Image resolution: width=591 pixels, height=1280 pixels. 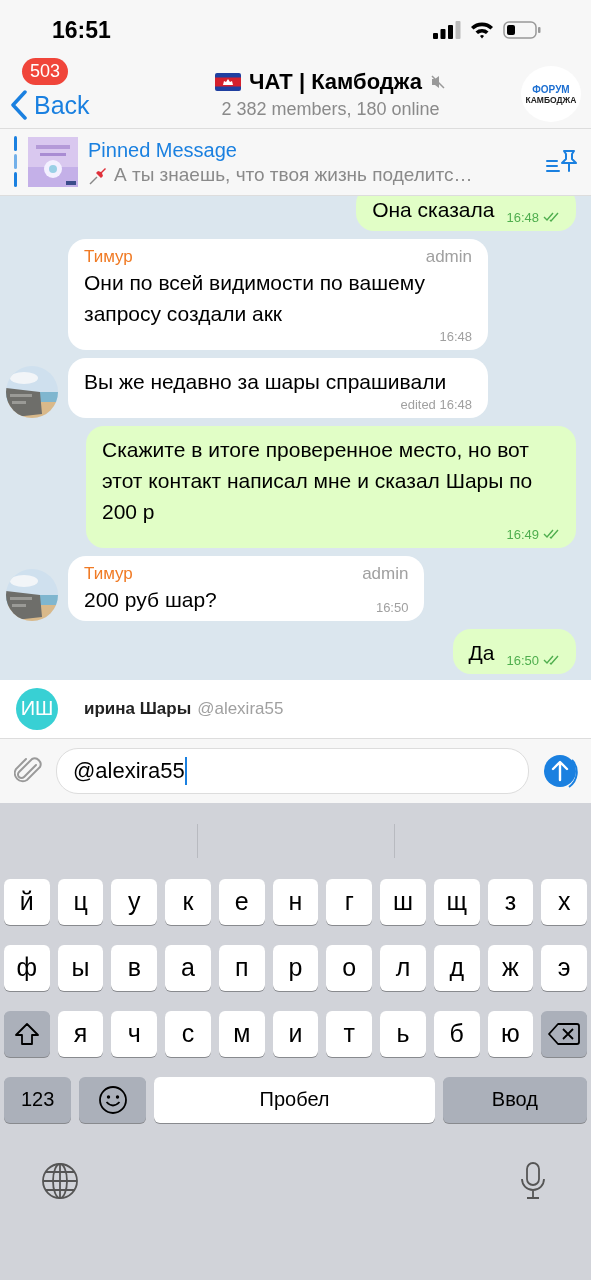 What do you see at coordinates (456, 967) in the screenshot?
I see `keyboard-key: д` at bounding box center [456, 967].